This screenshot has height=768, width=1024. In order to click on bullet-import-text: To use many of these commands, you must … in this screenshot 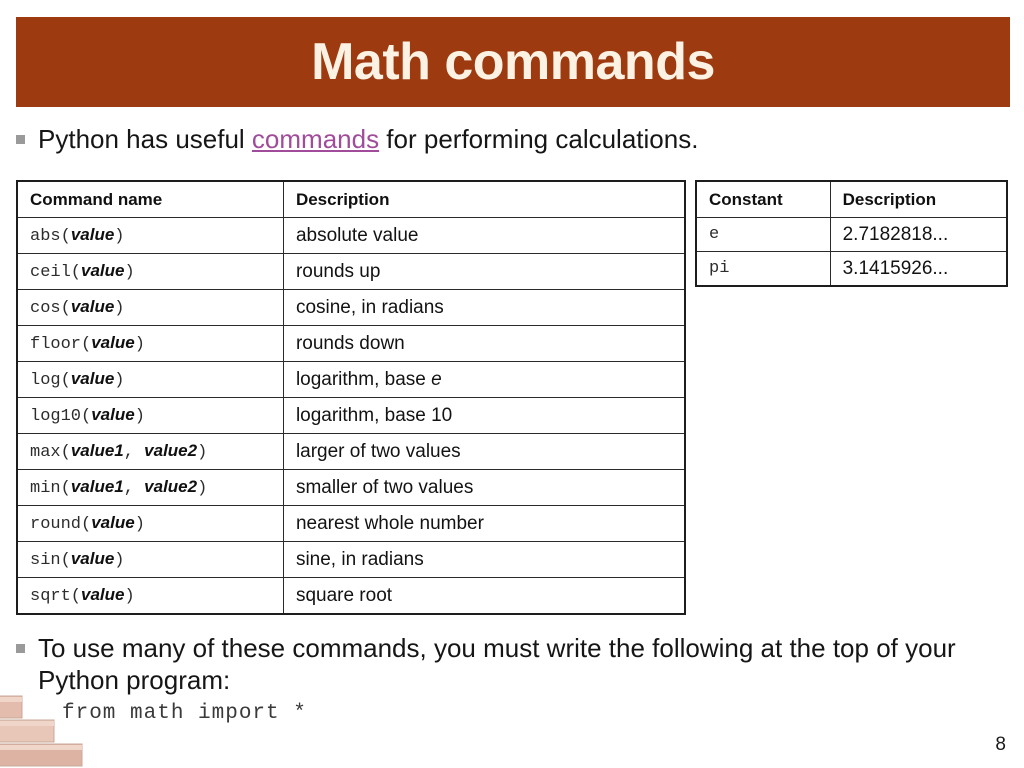, I will do `click(497, 664)`.